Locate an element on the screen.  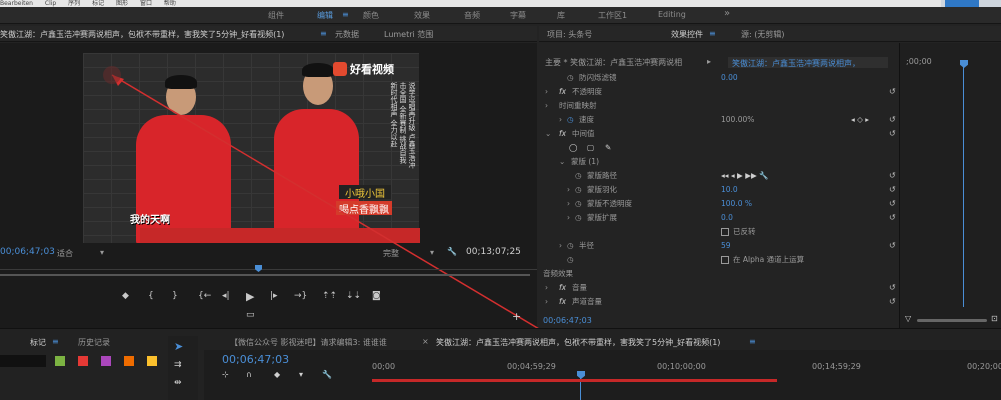
effect-value: 100.0 % is located at coordinates (736, 203).